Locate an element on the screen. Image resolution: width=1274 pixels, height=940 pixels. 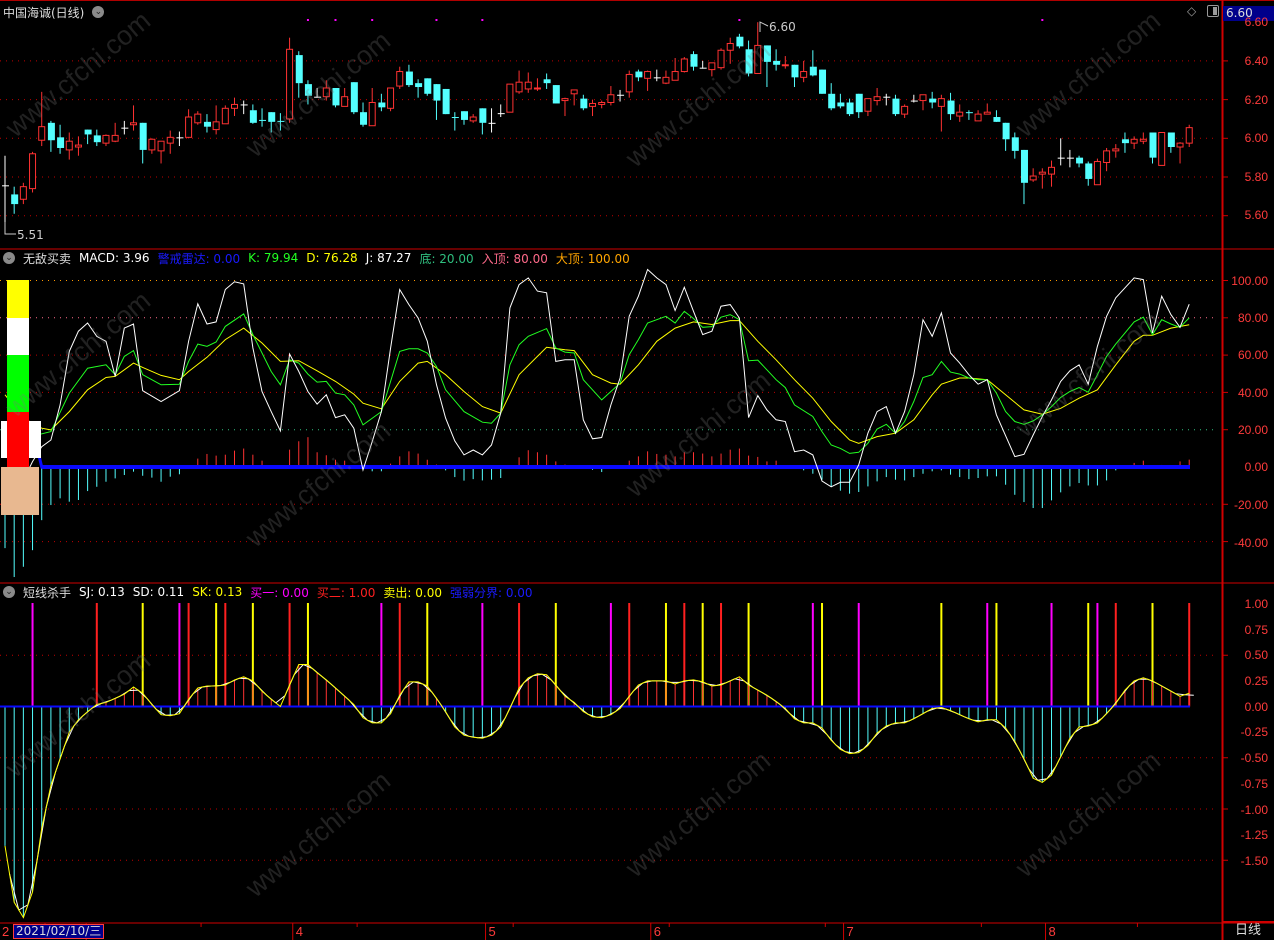
axis-label: 40.00 is located at coordinates (1252, 393).